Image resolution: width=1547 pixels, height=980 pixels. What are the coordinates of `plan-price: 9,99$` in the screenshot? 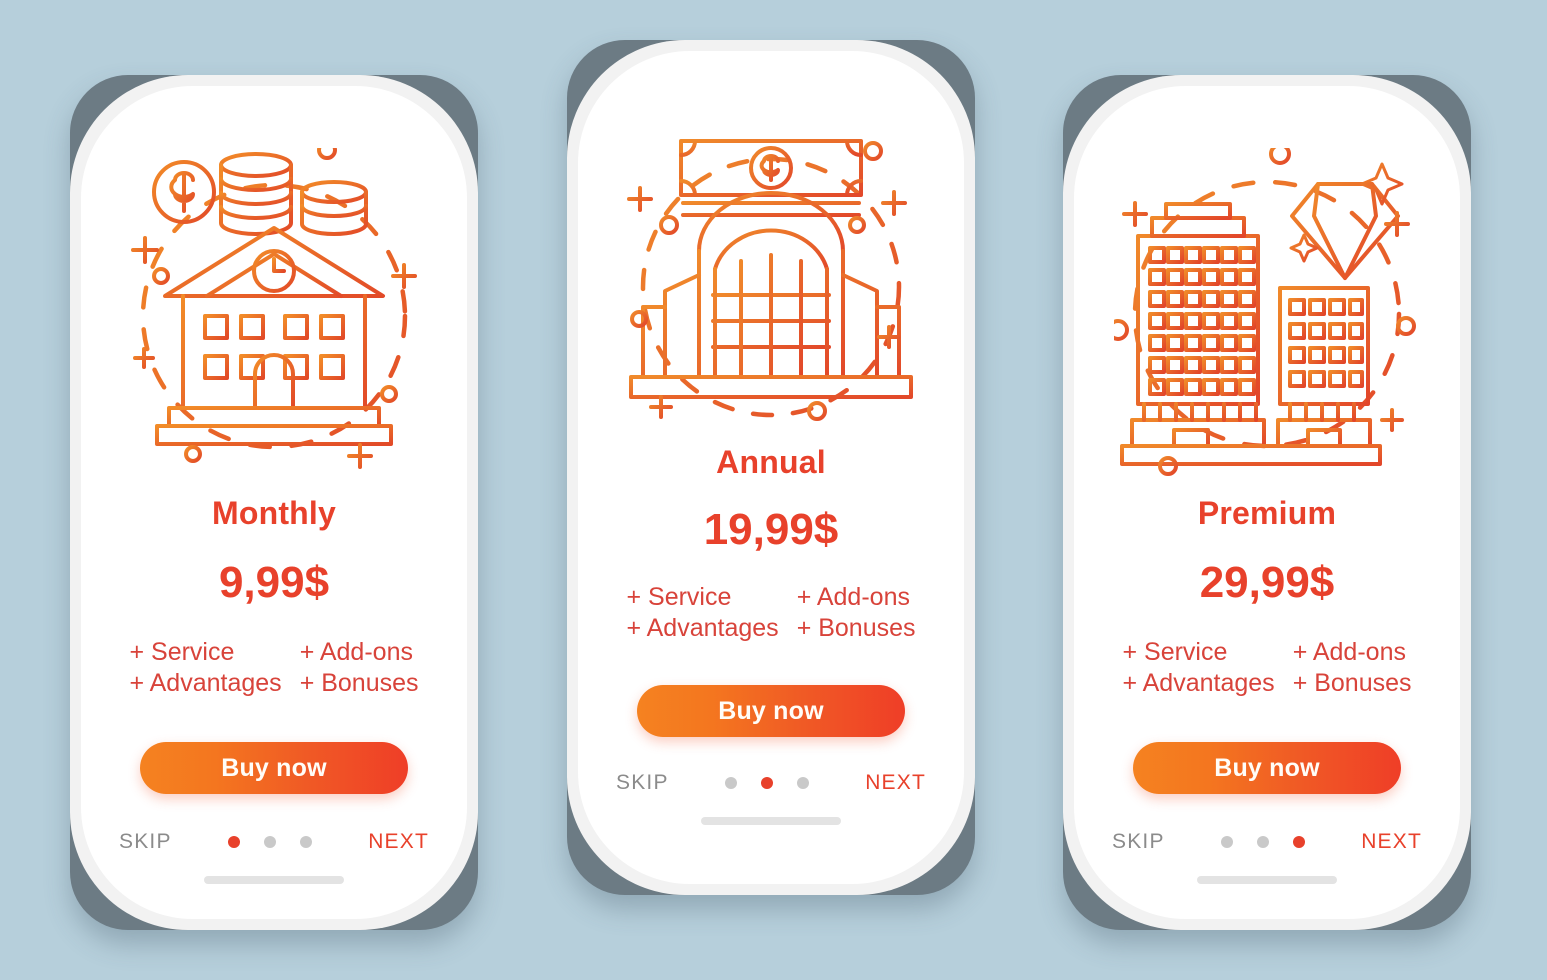 It's located at (274, 582).